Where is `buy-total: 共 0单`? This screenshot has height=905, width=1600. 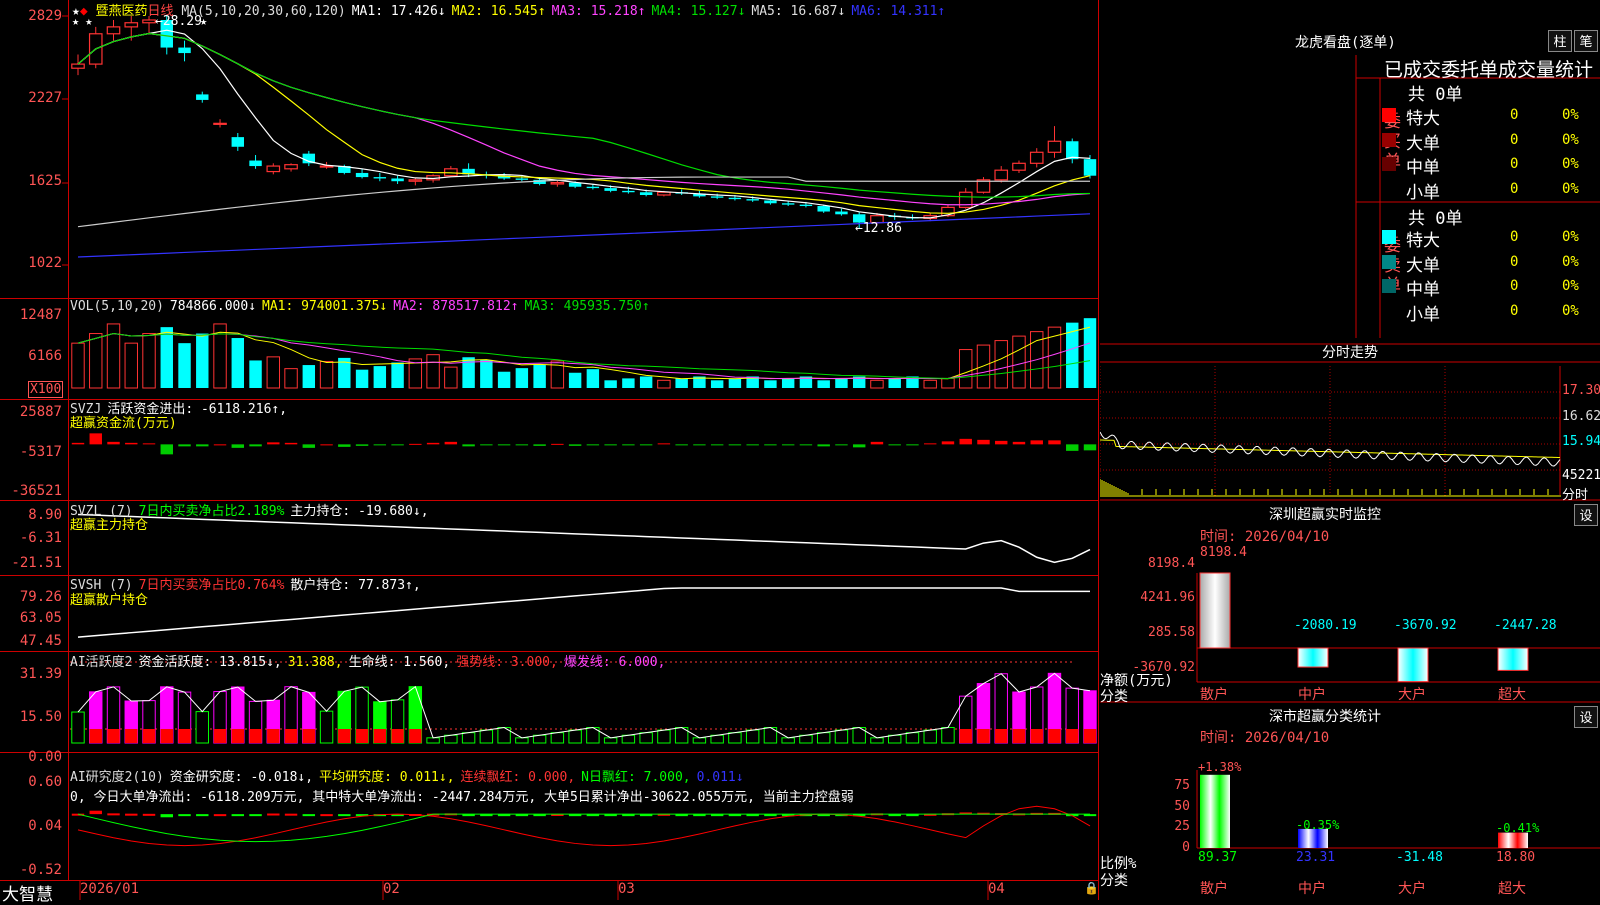 buy-total: 共 0单 is located at coordinates (1435, 95).